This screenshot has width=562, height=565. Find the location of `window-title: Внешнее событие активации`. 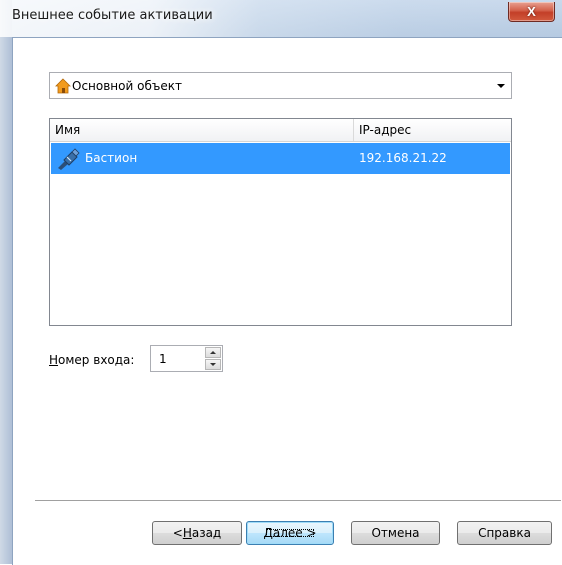

window-title: Внешнее событие активации is located at coordinates (112, 15).